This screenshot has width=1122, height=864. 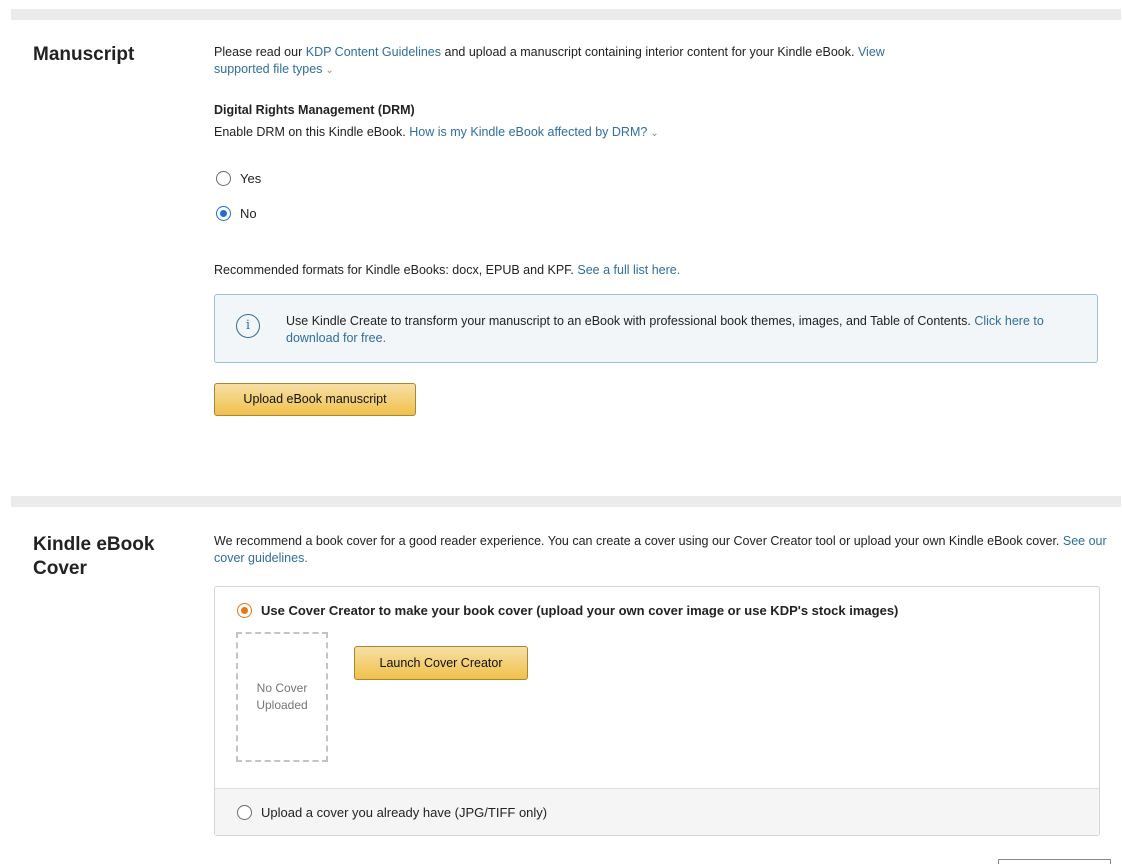 I want to click on see-full-list-link: See a full list here., so click(x=628, y=270).